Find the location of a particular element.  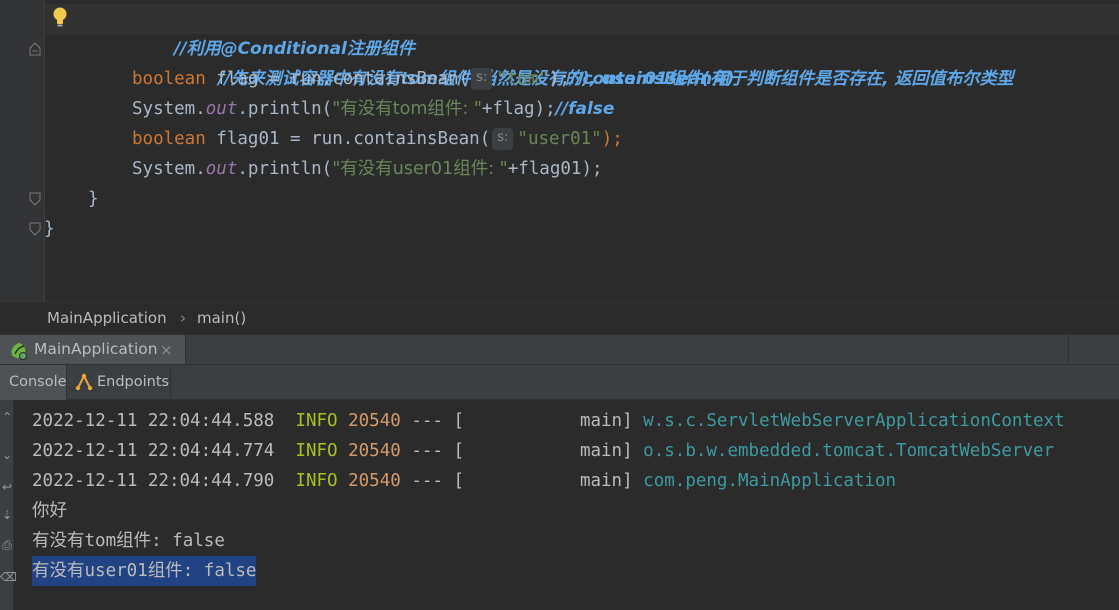

soft-wrap-icon: ↩ is located at coordinates (7, 487).